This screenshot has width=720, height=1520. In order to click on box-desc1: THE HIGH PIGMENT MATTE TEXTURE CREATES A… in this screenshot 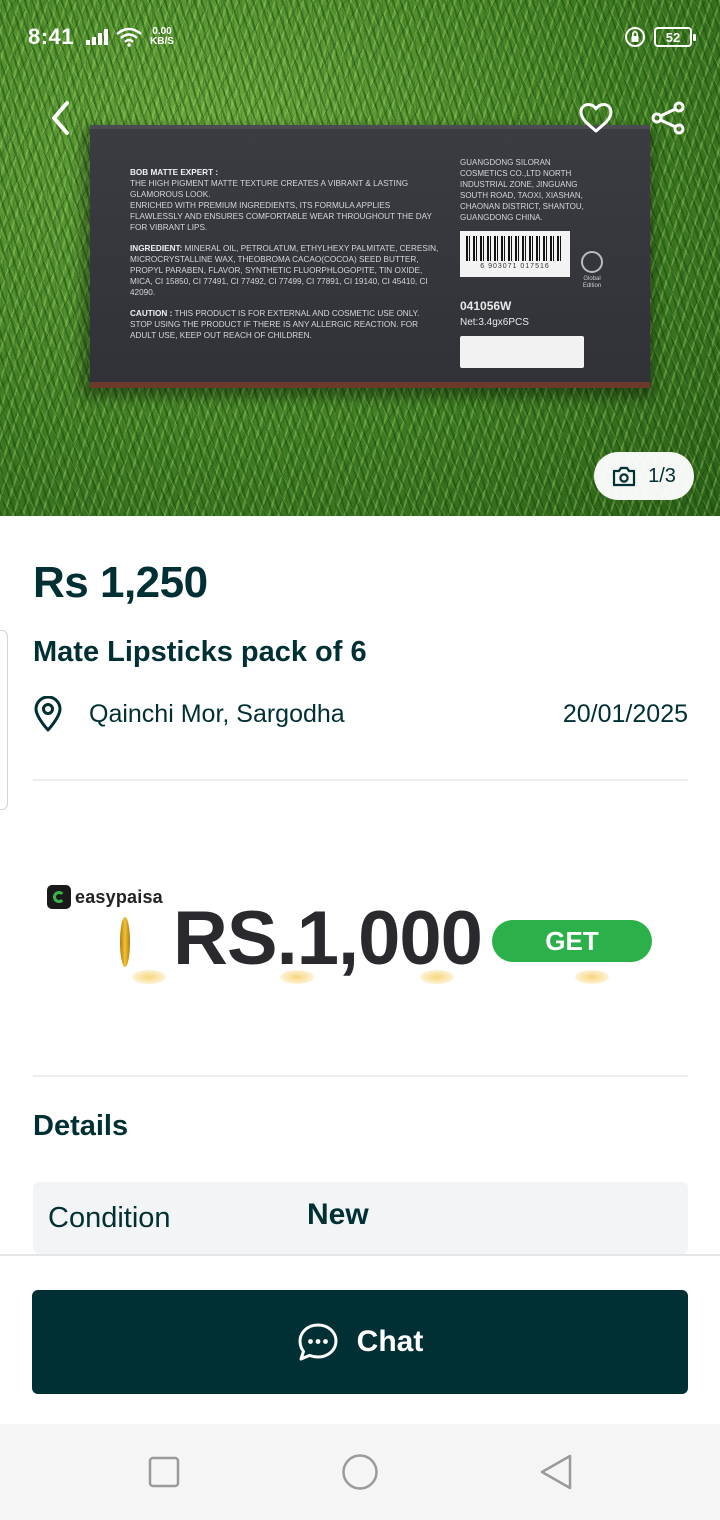, I will do `click(269, 189)`.